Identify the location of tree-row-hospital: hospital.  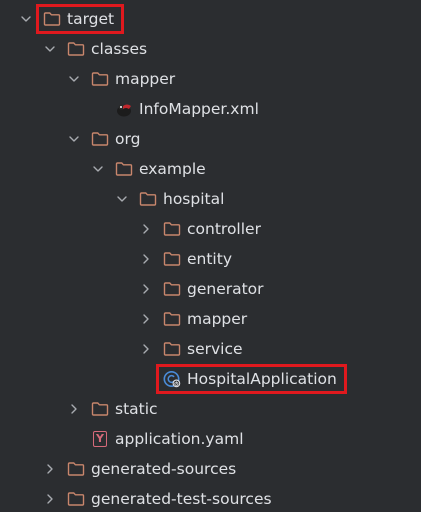
(210, 199).